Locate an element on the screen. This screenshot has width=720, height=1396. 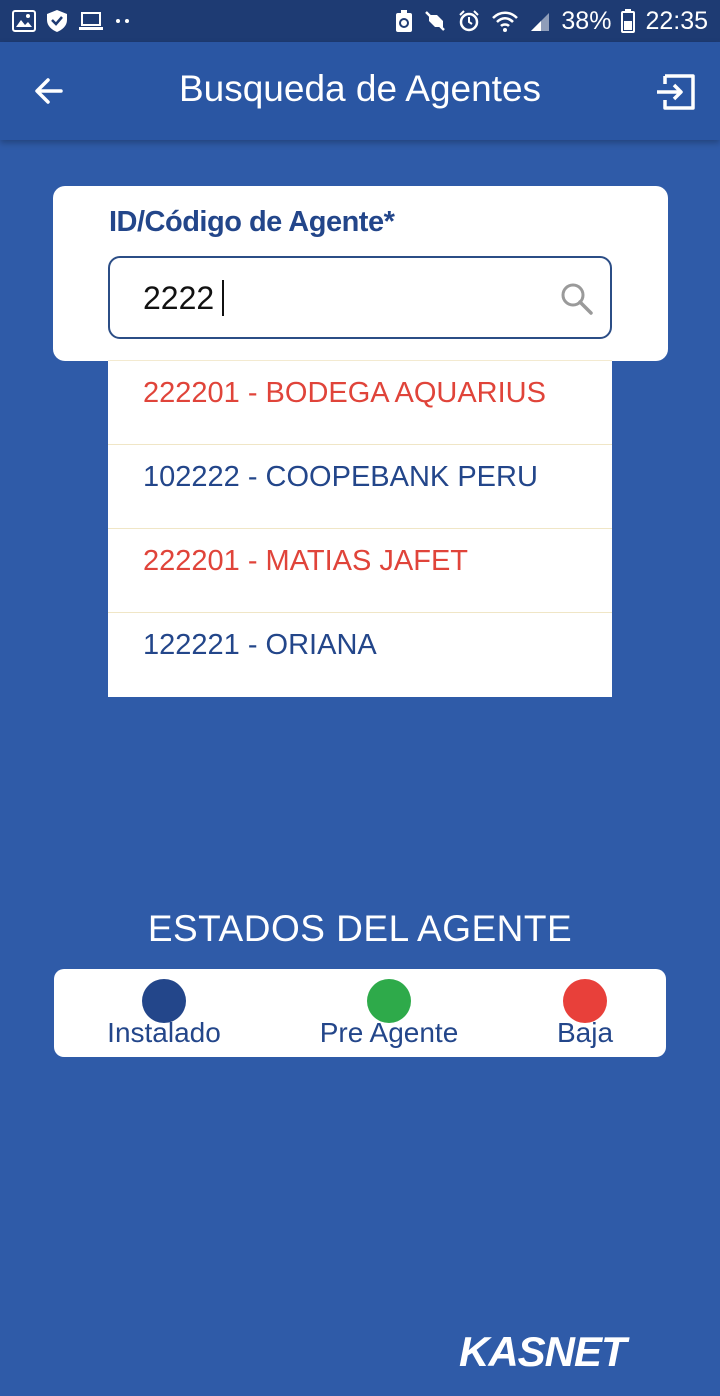
result-item-label: 222201 - MATIAS JAFET is located at coordinates (306, 561).